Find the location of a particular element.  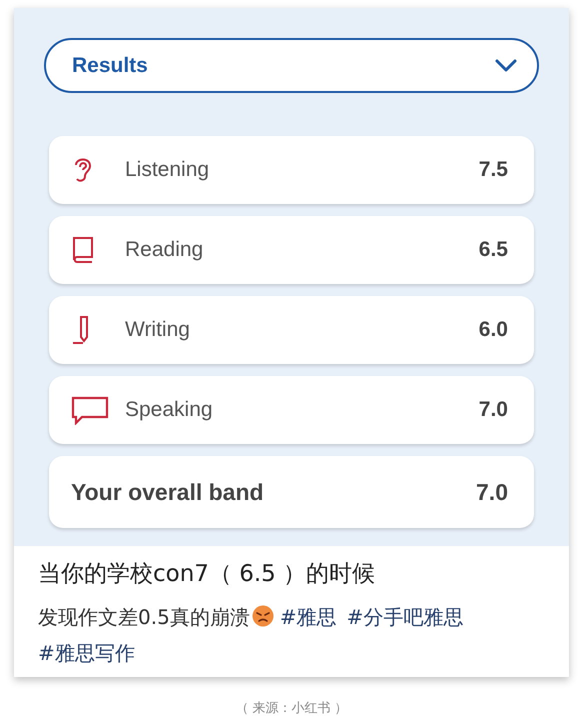

score-value: 6.5 is located at coordinates (493, 250).